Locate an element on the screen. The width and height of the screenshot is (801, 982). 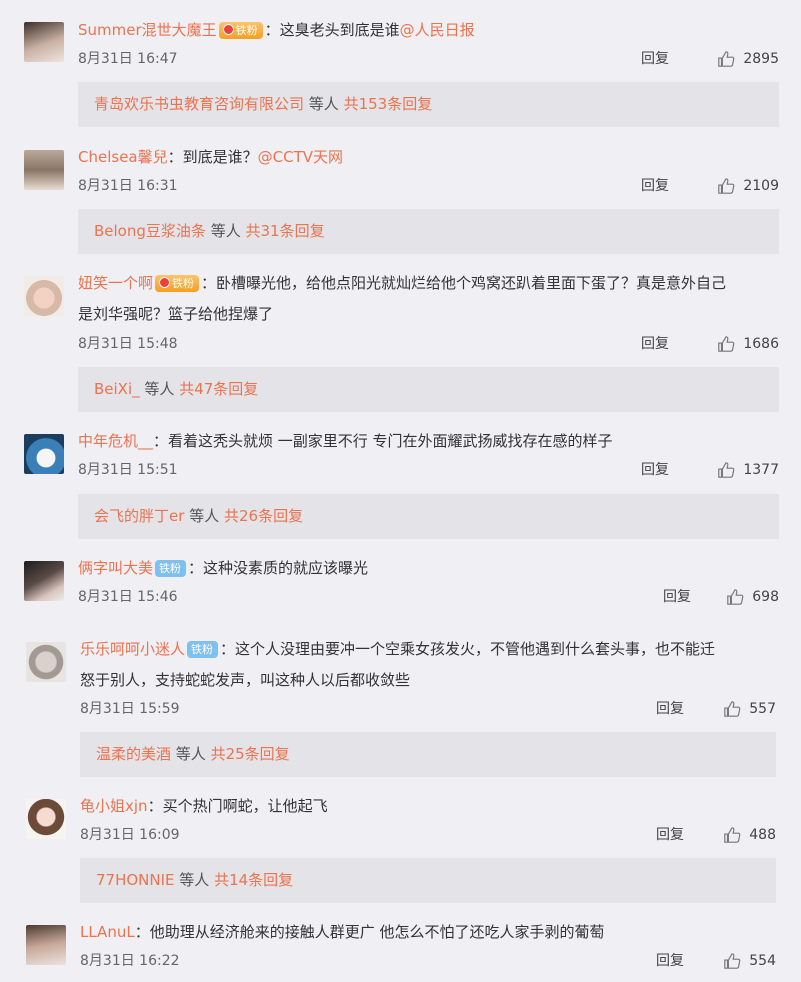
like-button: 698 is located at coordinates (752, 597).